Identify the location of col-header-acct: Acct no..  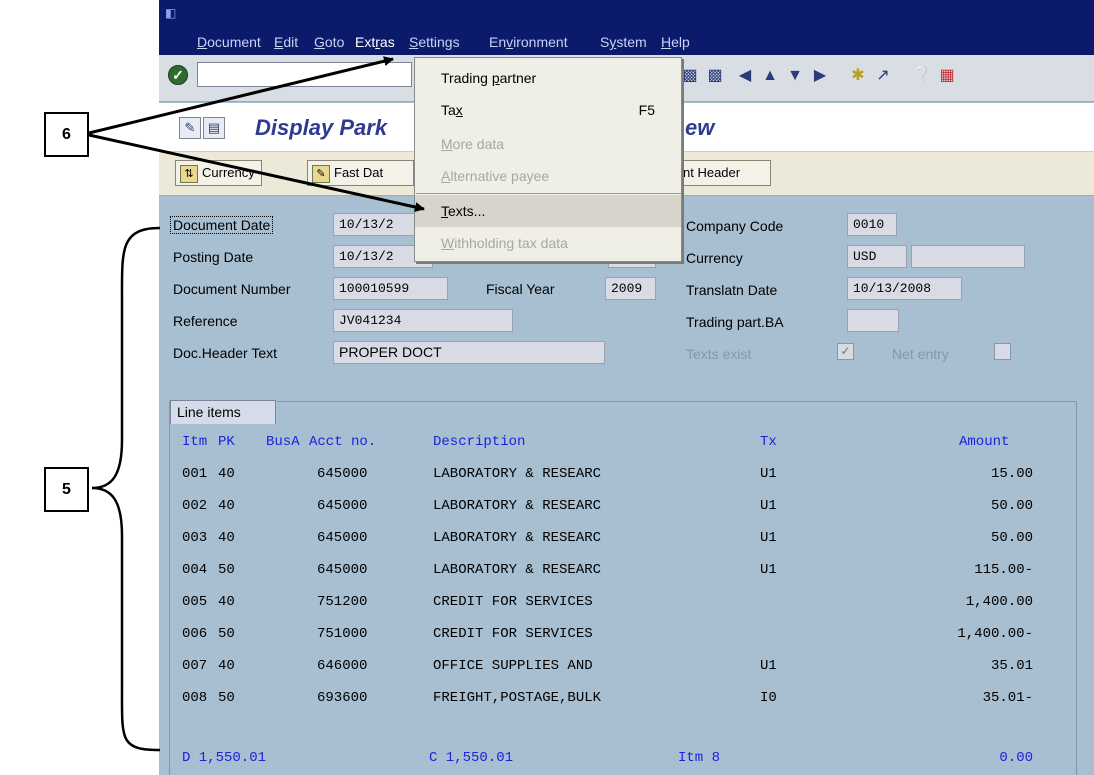
(342, 442).